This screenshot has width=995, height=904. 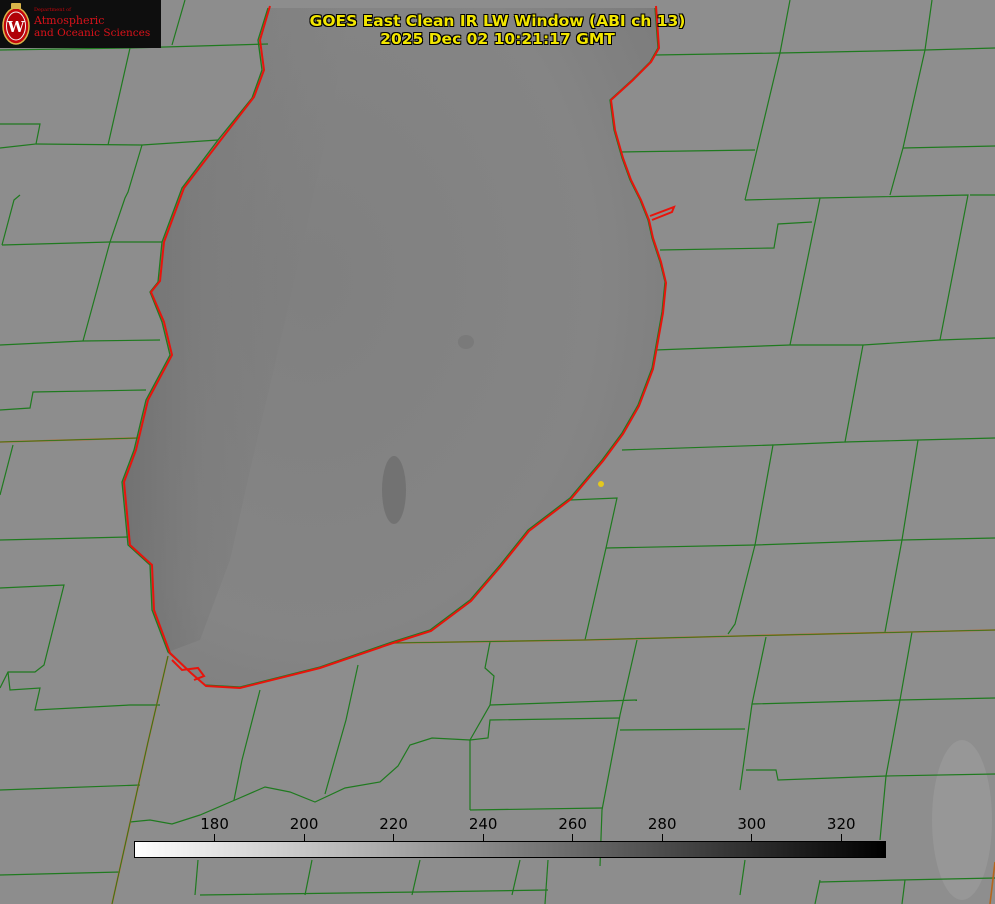 I want to click on colorbar-tick-label: 260, so click(x=572, y=824).